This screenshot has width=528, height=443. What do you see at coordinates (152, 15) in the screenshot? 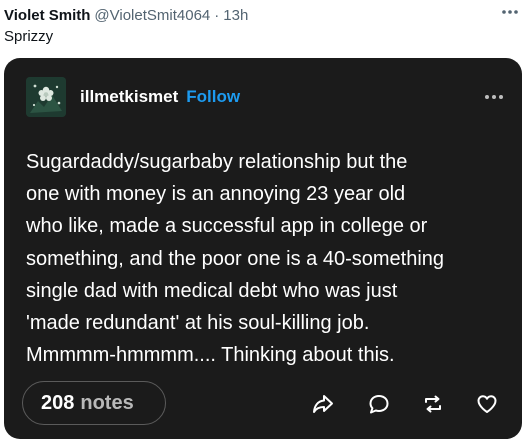
I see `author-handle: @VioletSmit4064` at bounding box center [152, 15].